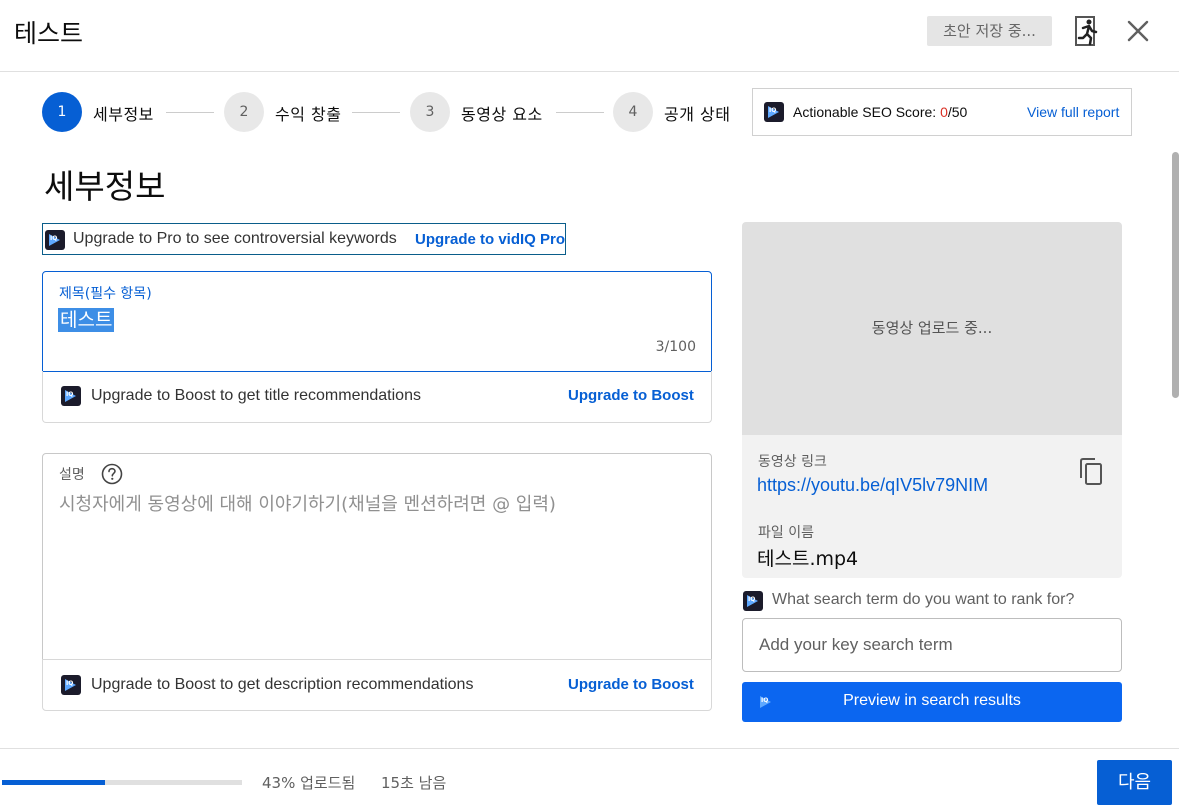  What do you see at coordinates (414, 783) in the screenshot?
I see `time-remaining-text: 15초 남음` at bounding box center [414, 783].